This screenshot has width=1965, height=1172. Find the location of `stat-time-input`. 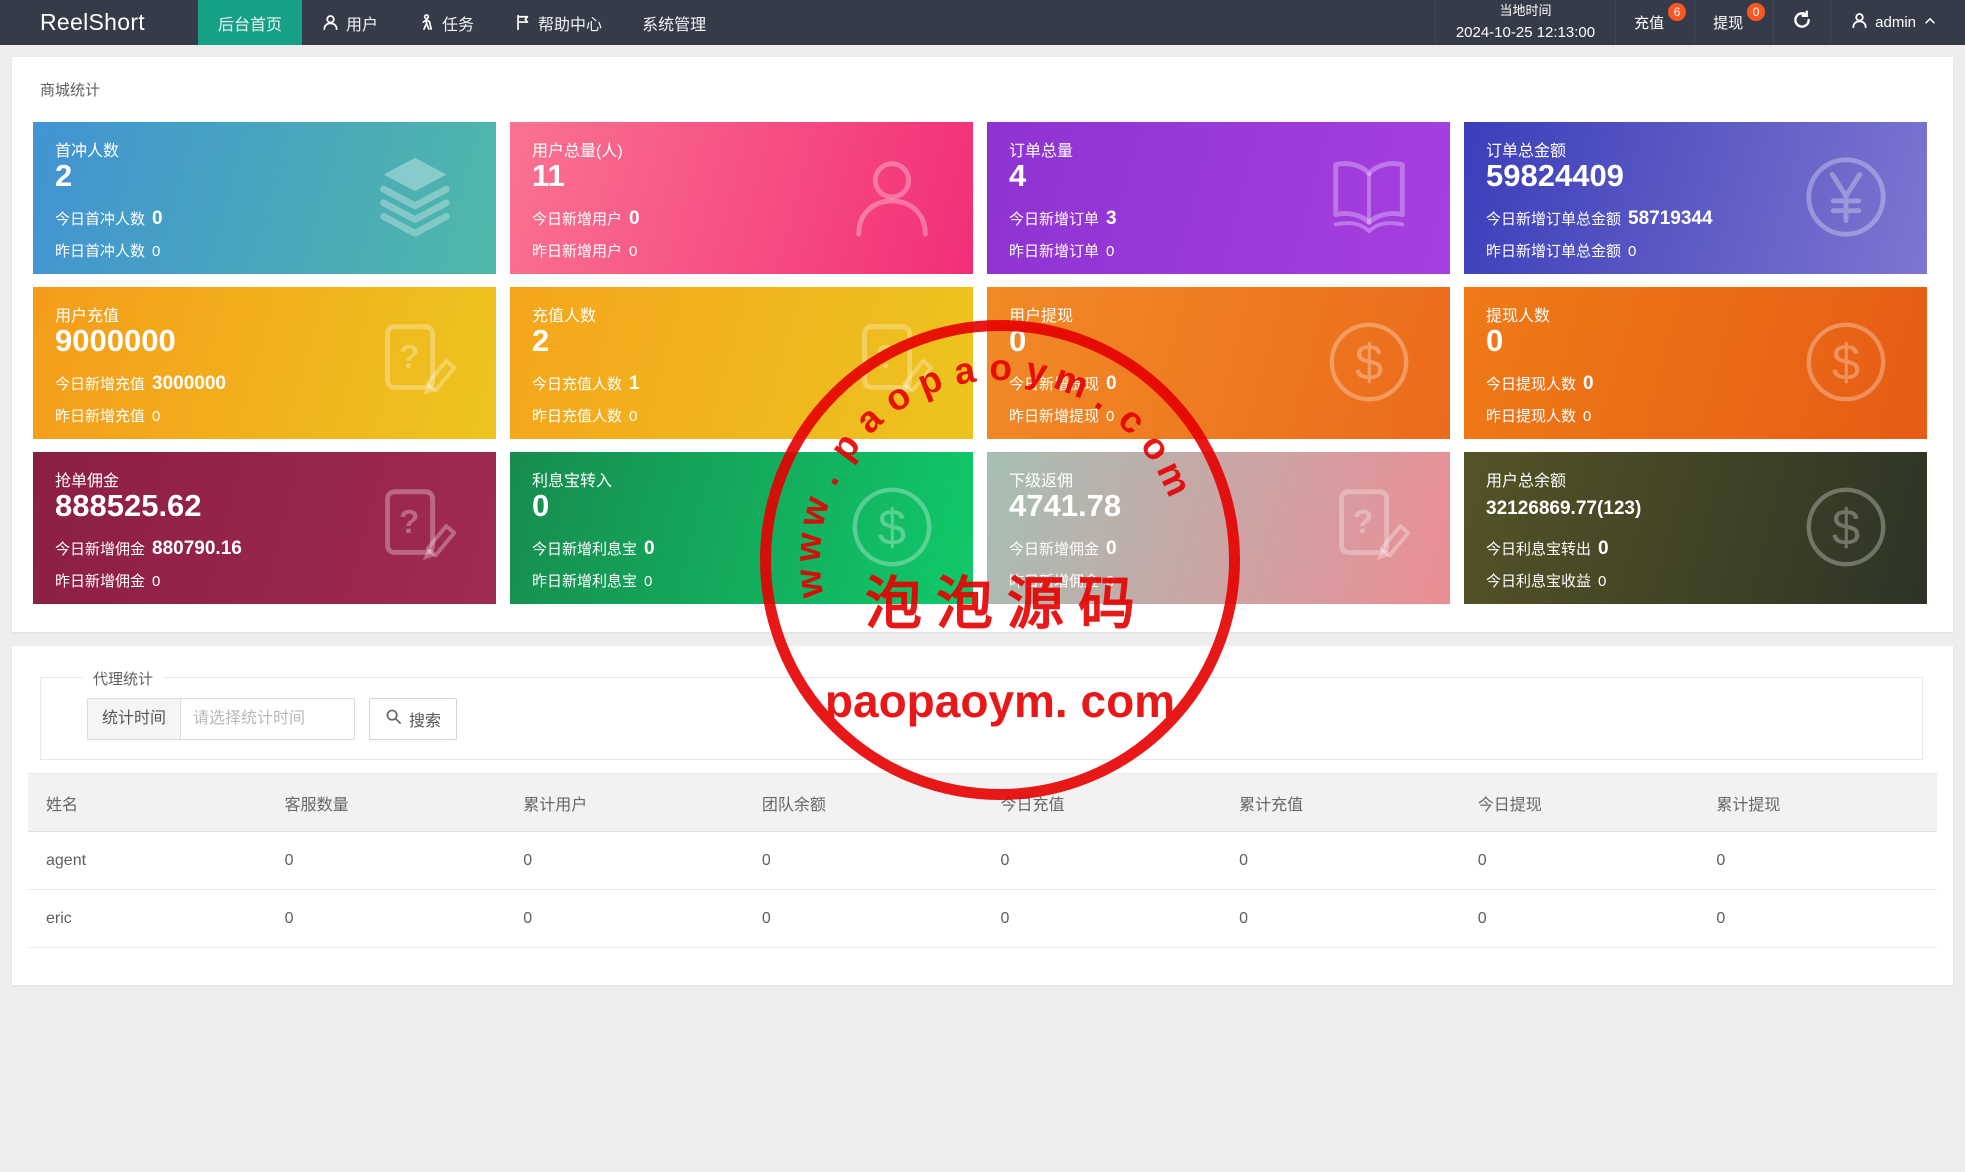

stat-time-input is located at coordinates (268, 719).